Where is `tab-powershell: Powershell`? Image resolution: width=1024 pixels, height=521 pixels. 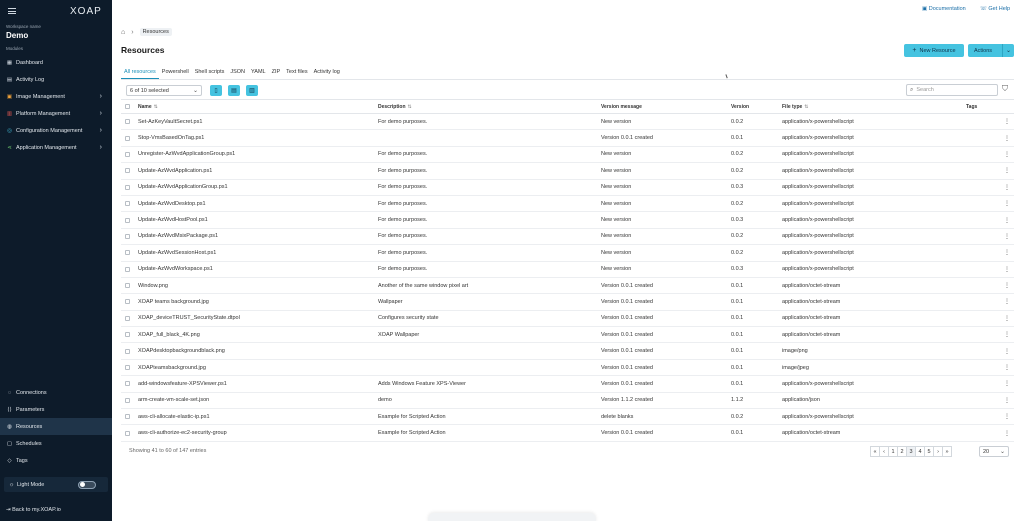
tab-powershell: Powershell is located at coordinates (175, 73).